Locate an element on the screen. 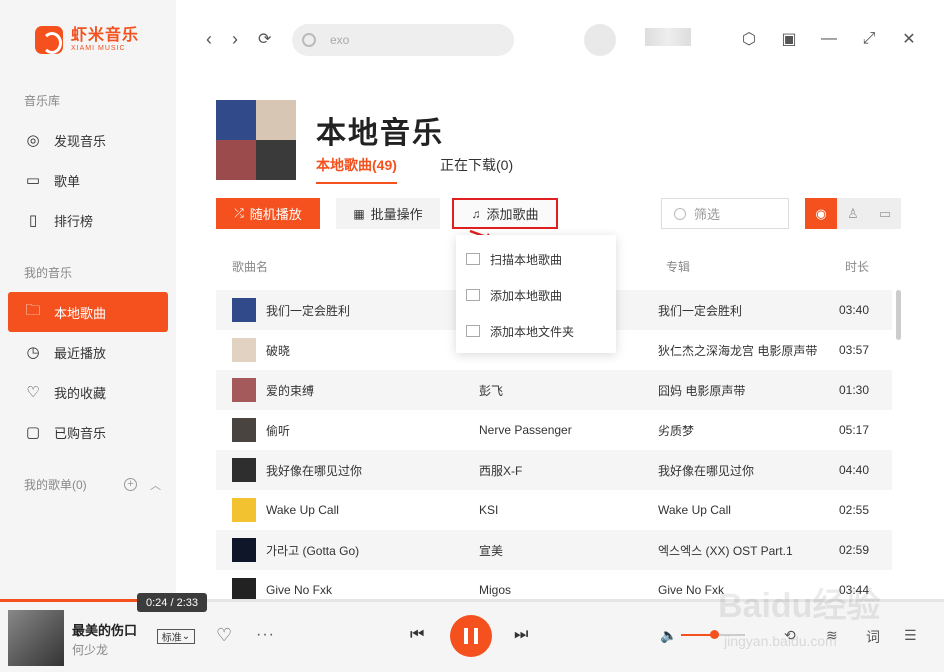 Image resolution: width=944 pixels, height=672 pixels. my-playlists-header: 我的歌单(0) + ︿ is located at coordinates (94, 484).